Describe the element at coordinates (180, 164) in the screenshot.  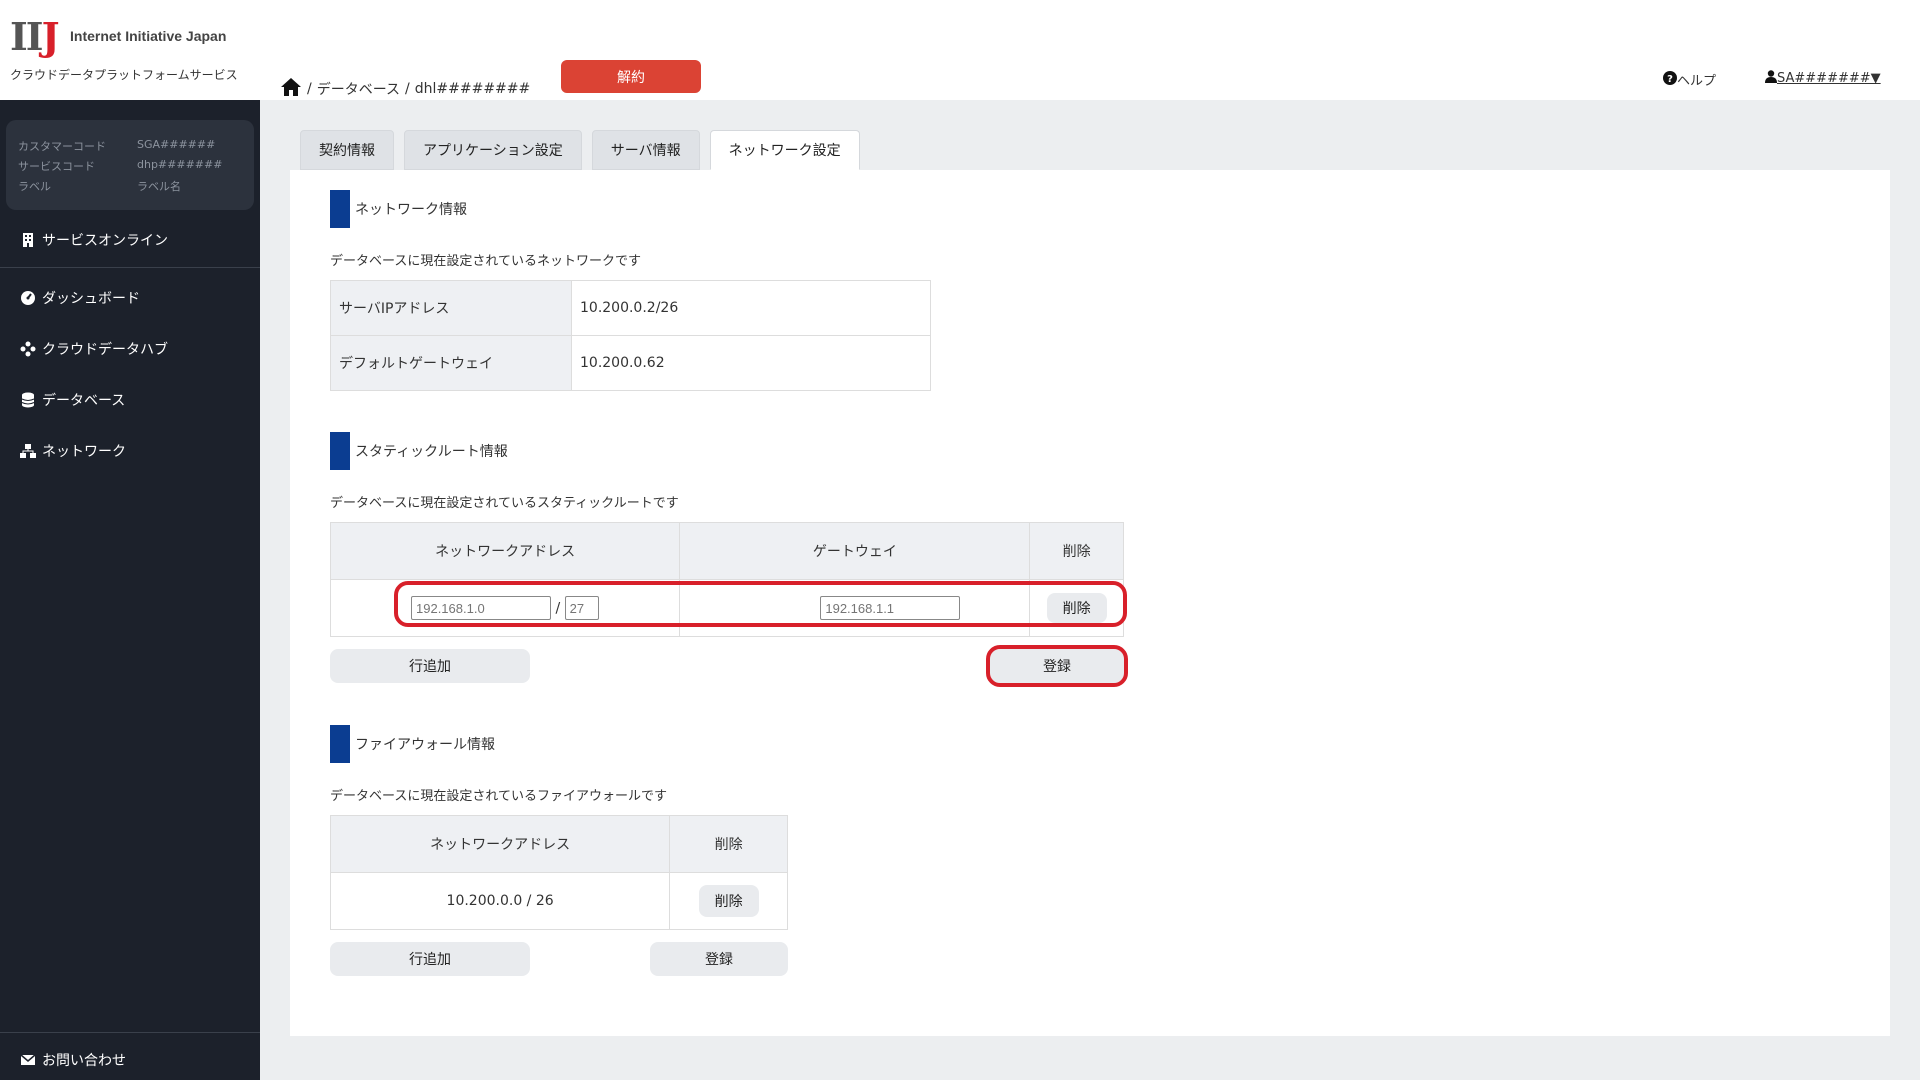
I see `service-code-value: dhp#######` at that location.